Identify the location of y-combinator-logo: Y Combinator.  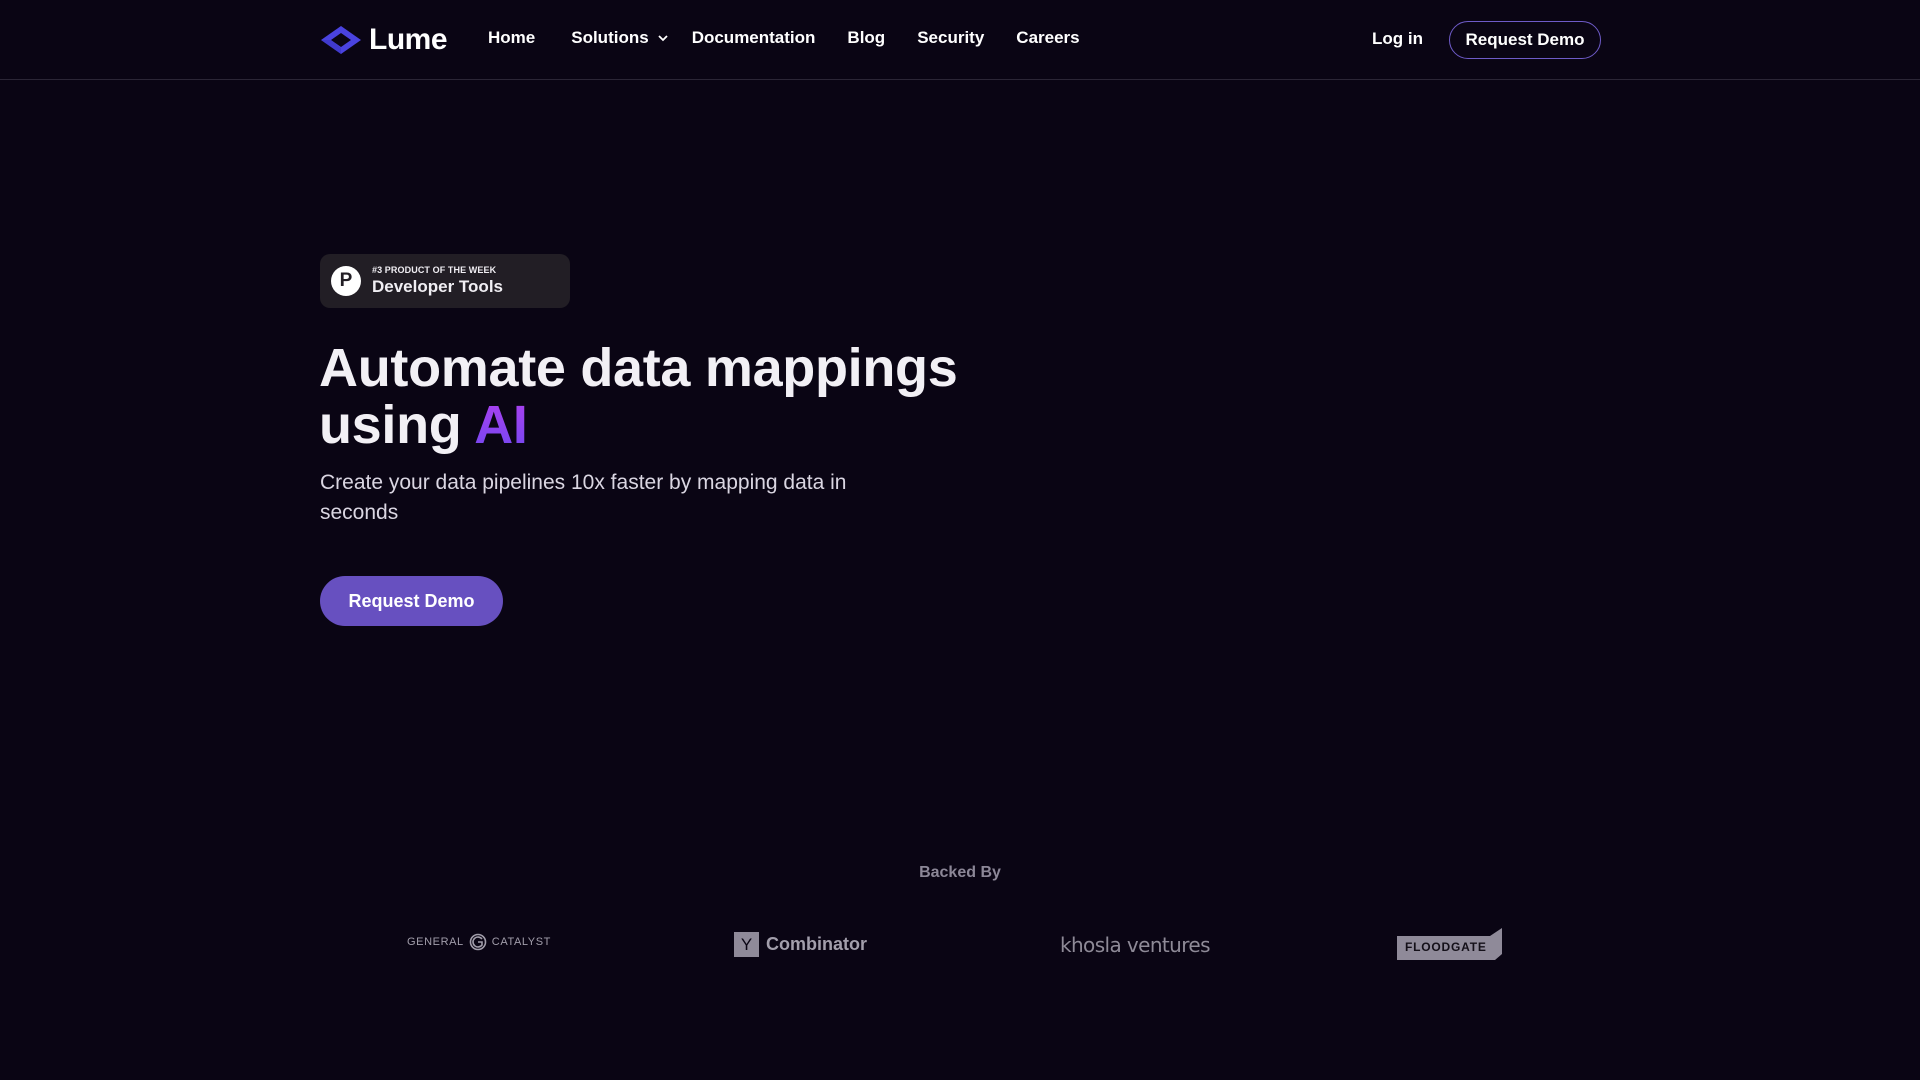
(800, 944).